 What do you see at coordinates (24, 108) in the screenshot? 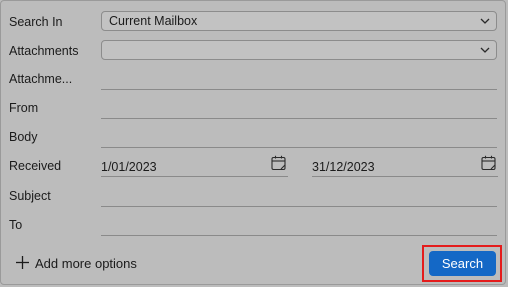
I see `from-label: From` at bounding box center [24, 108].